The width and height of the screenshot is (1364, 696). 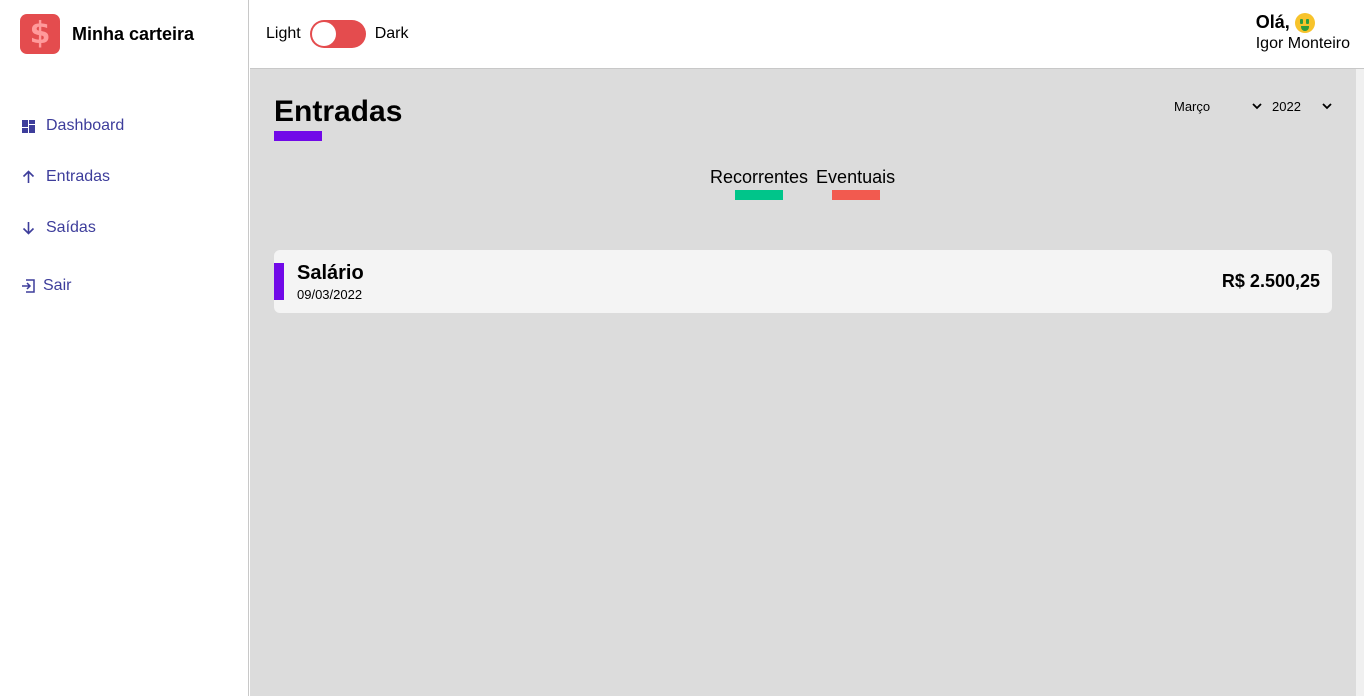 I want to click on exit-icon, so click(x=28, y=286).